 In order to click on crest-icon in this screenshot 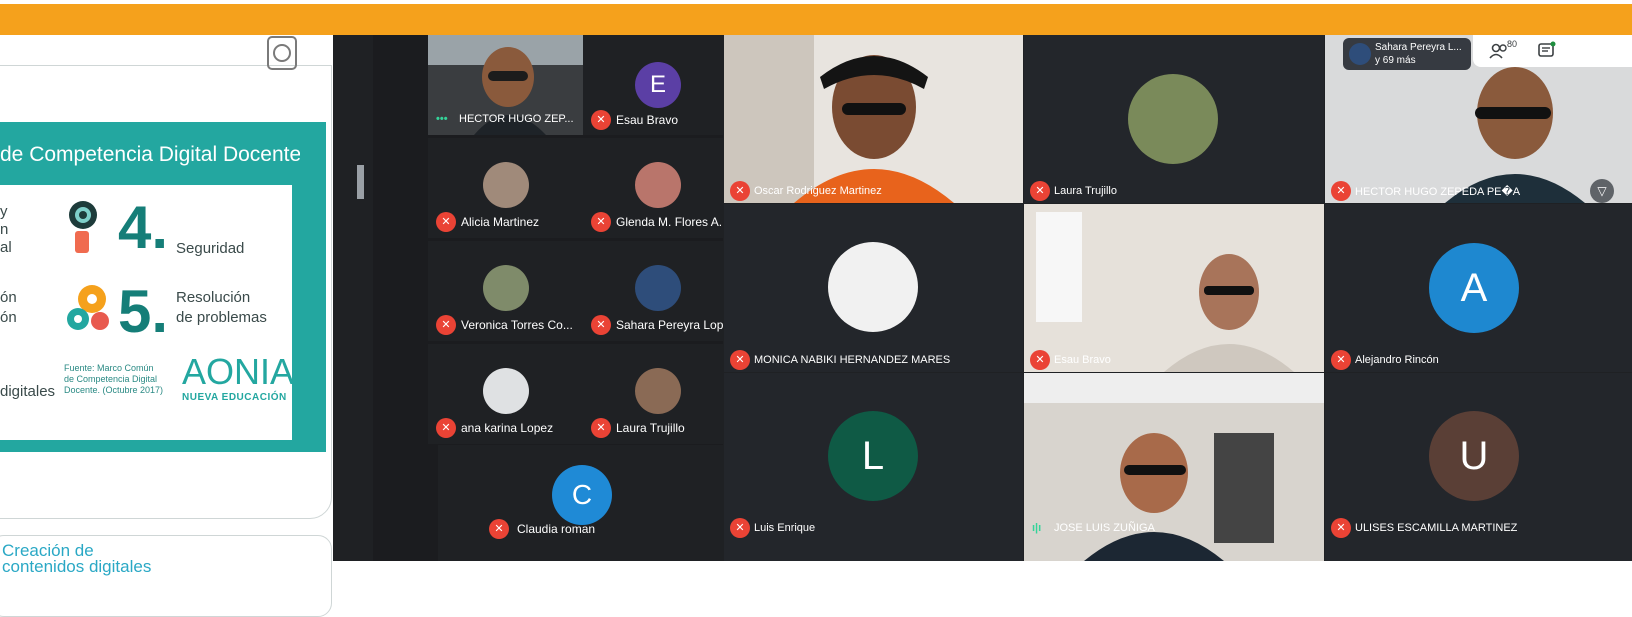, I will do `click(282, 54)`.